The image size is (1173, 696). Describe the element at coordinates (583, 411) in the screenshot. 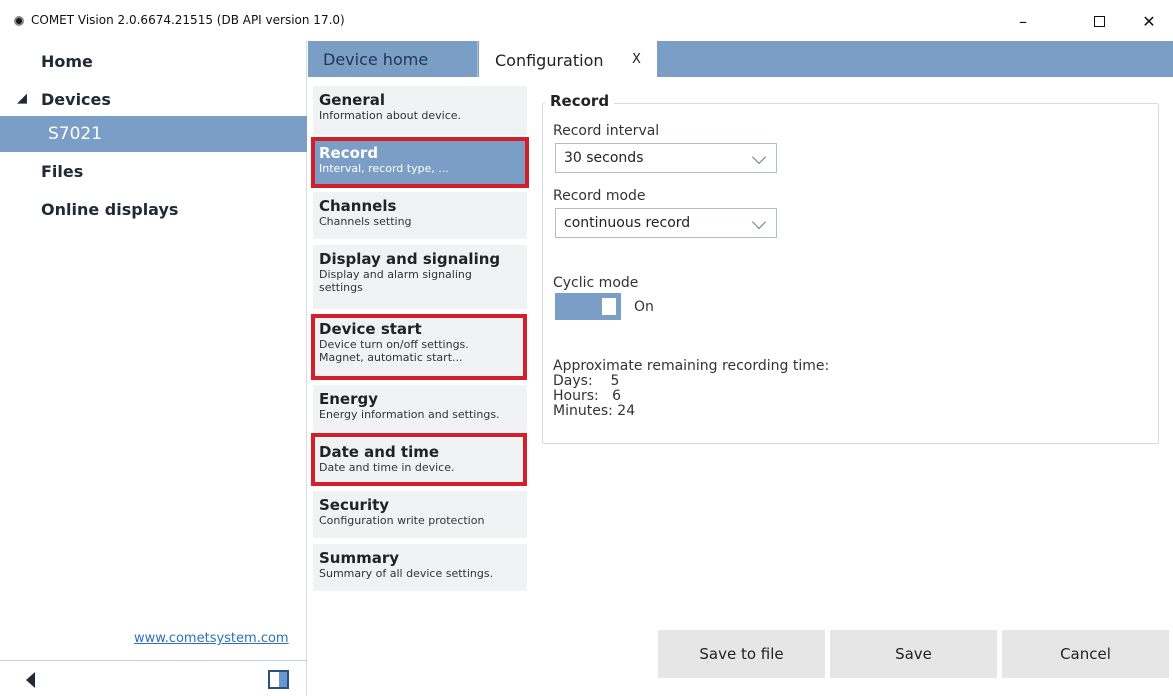

I see `minutes-label: Minutes:` at that location.